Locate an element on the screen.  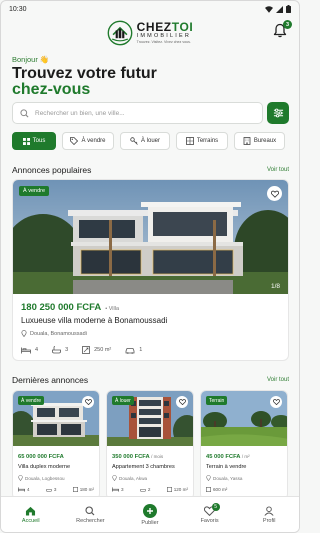
area-stat: 180 m² is located at coordinates (83, 489).